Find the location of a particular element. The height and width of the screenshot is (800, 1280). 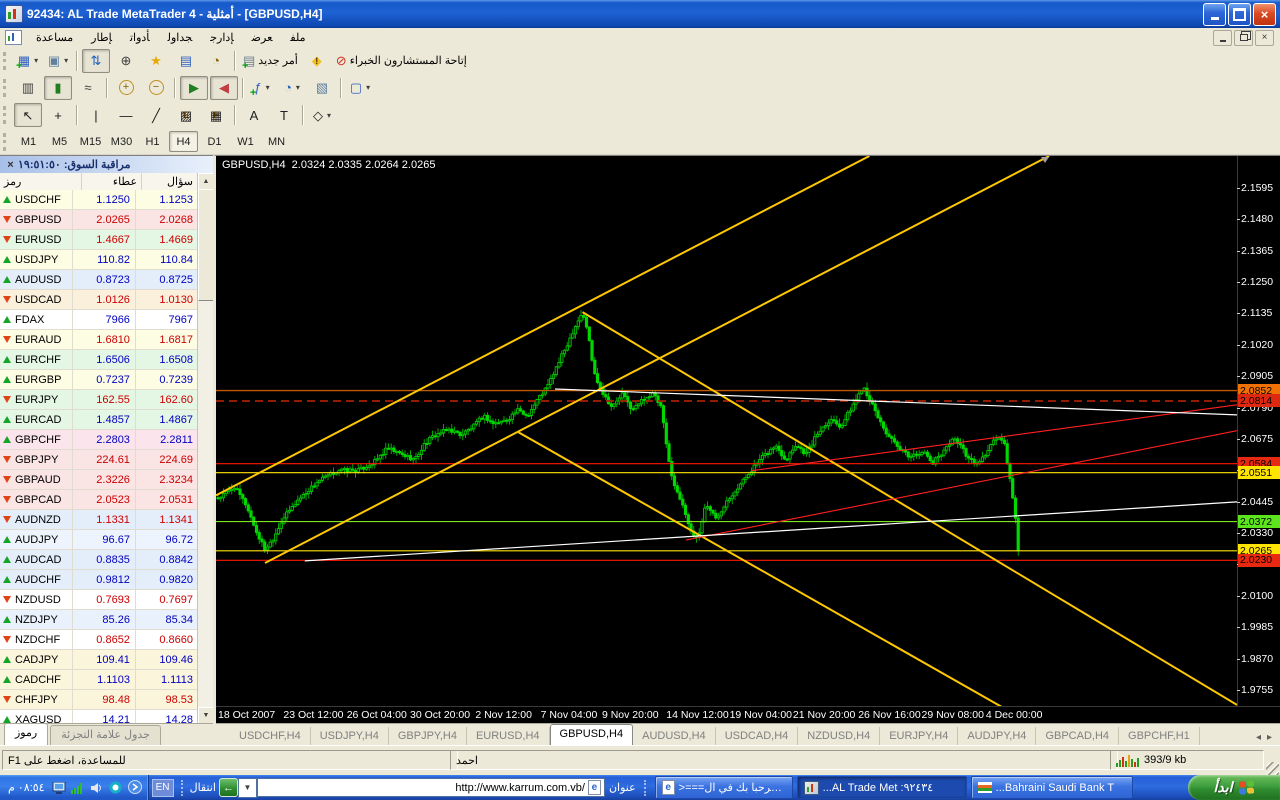

timeframe-M15: M15 is located at coordinates (90, 141).